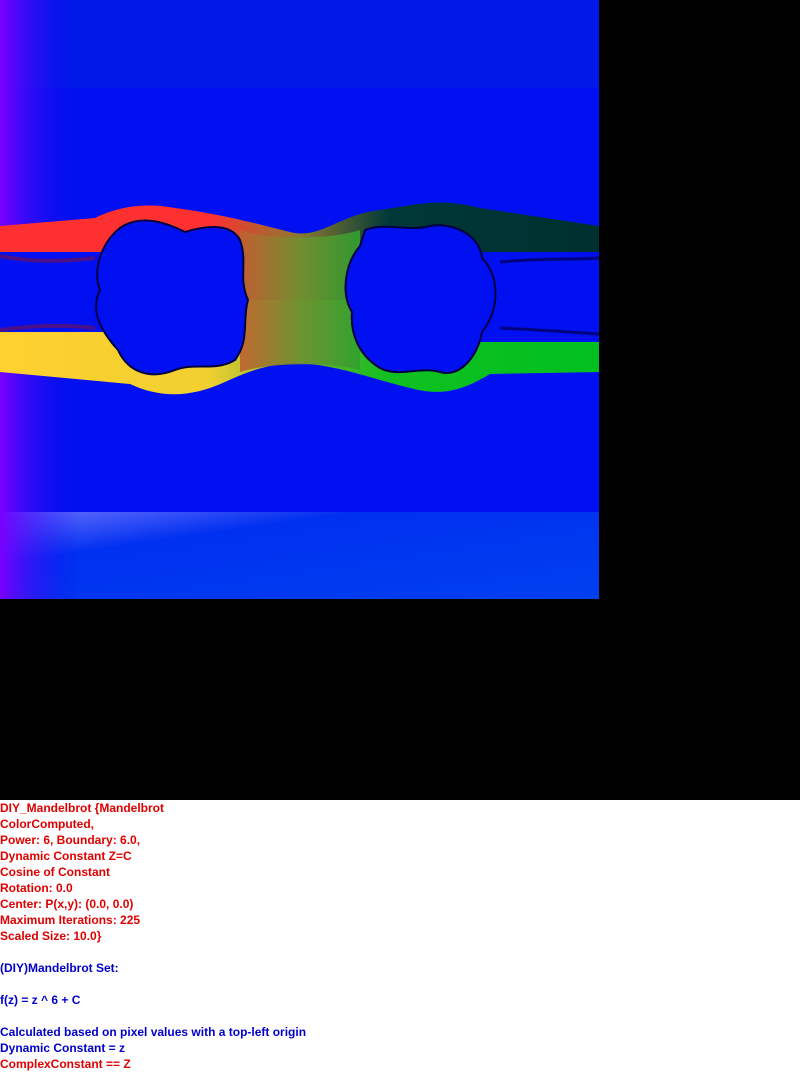 Image resolution: width=800 pixels, height=1072 pixels. I want to click on info-line: Scaled Size: 10.0}, so click(51, 936).